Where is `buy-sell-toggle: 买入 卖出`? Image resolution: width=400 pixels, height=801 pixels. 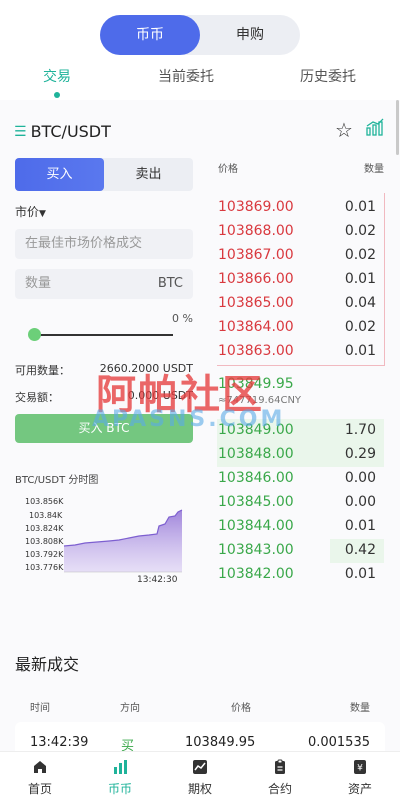
buy-sell-toggle: 买入 卖出 is located at coordinates (104, 174).